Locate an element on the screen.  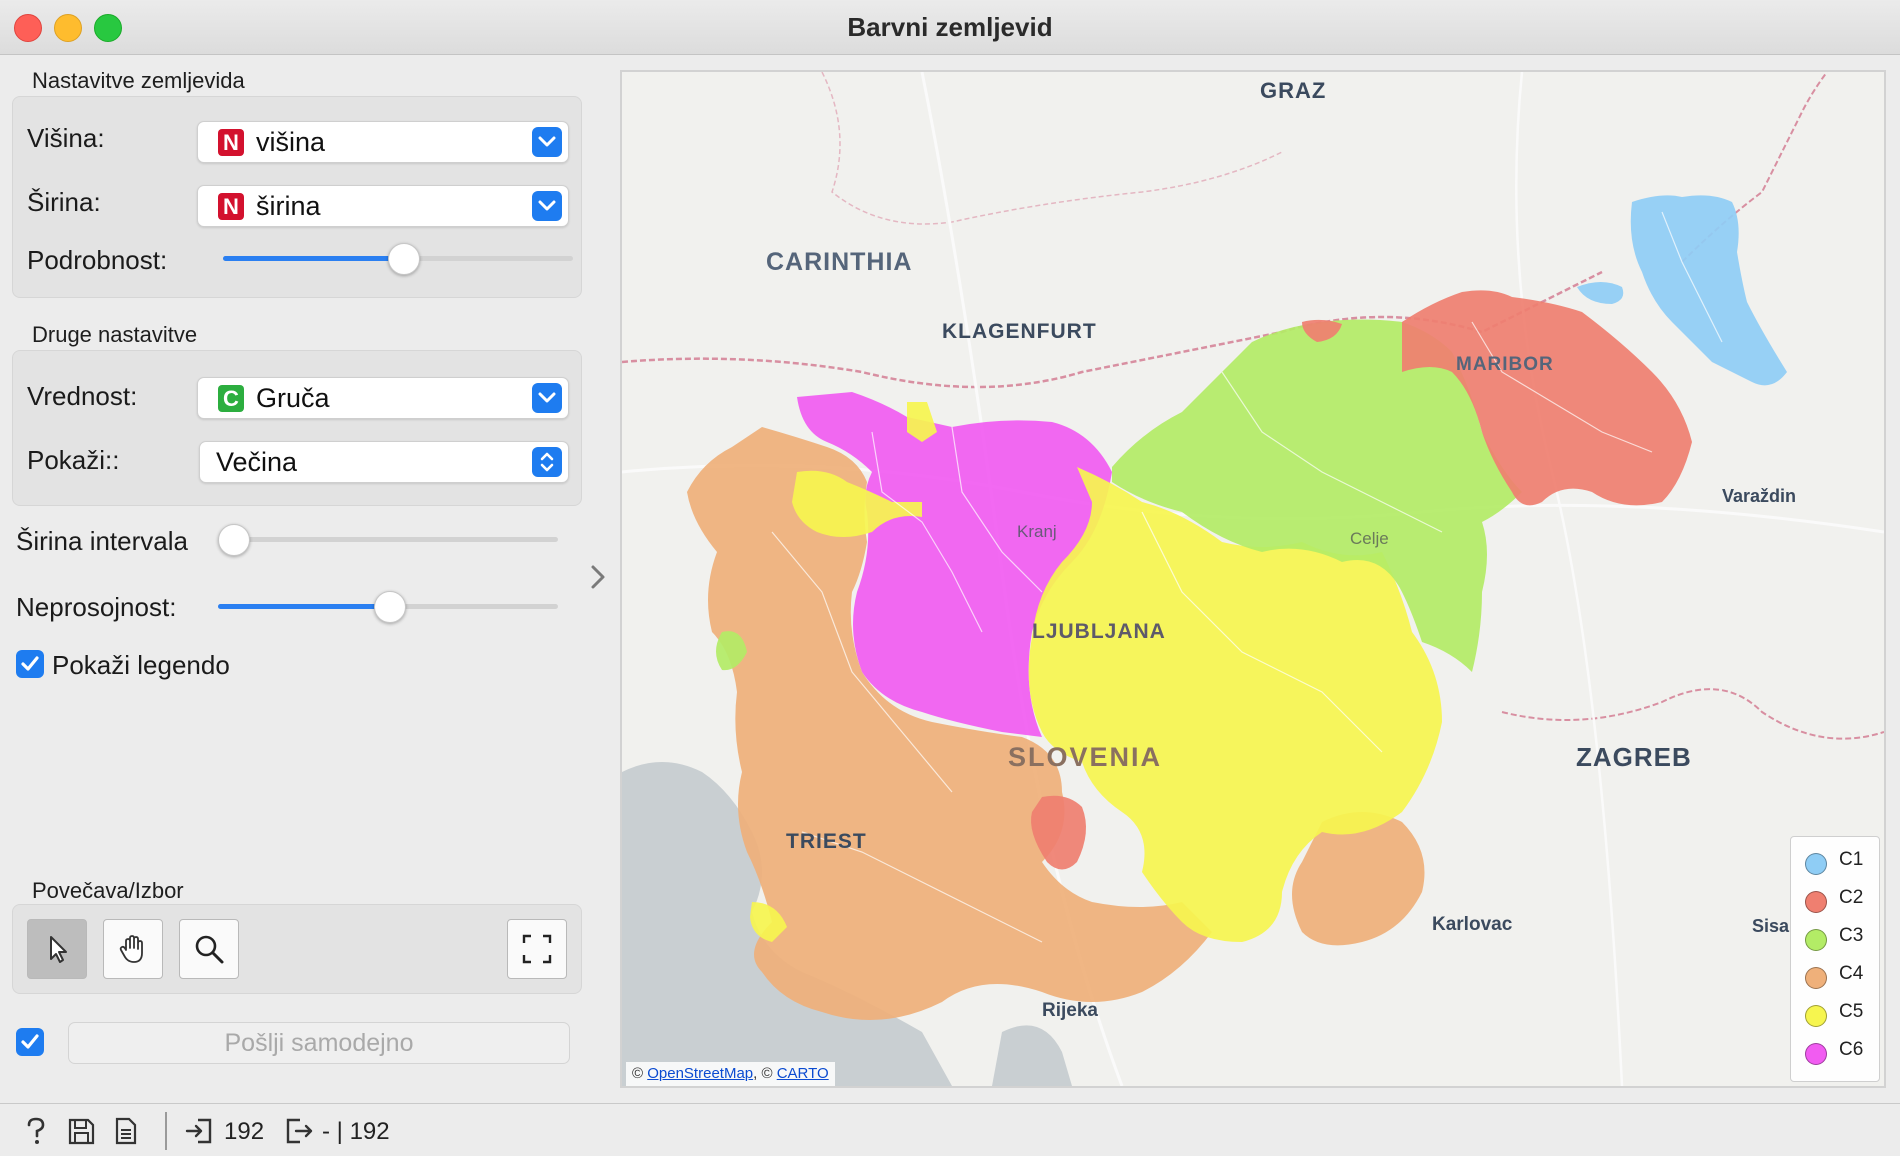
opacity-slider-handle is located at coordinates (390, 607).